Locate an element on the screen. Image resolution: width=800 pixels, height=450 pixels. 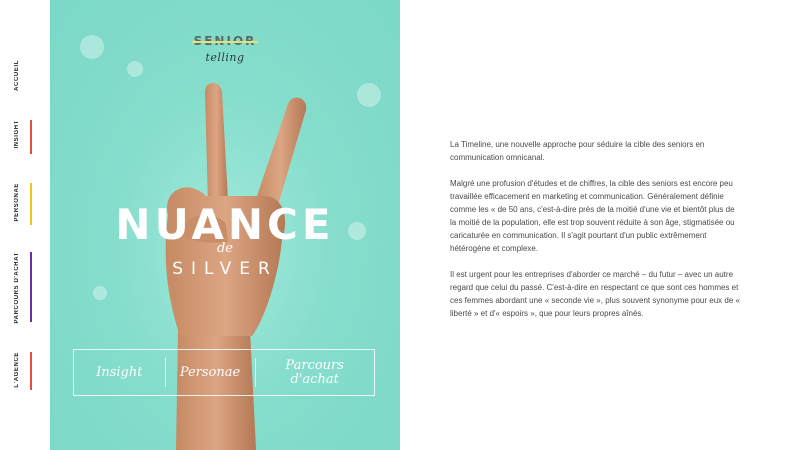
nav-item-insight: INSIGHT is located at coordinates (25, 137).